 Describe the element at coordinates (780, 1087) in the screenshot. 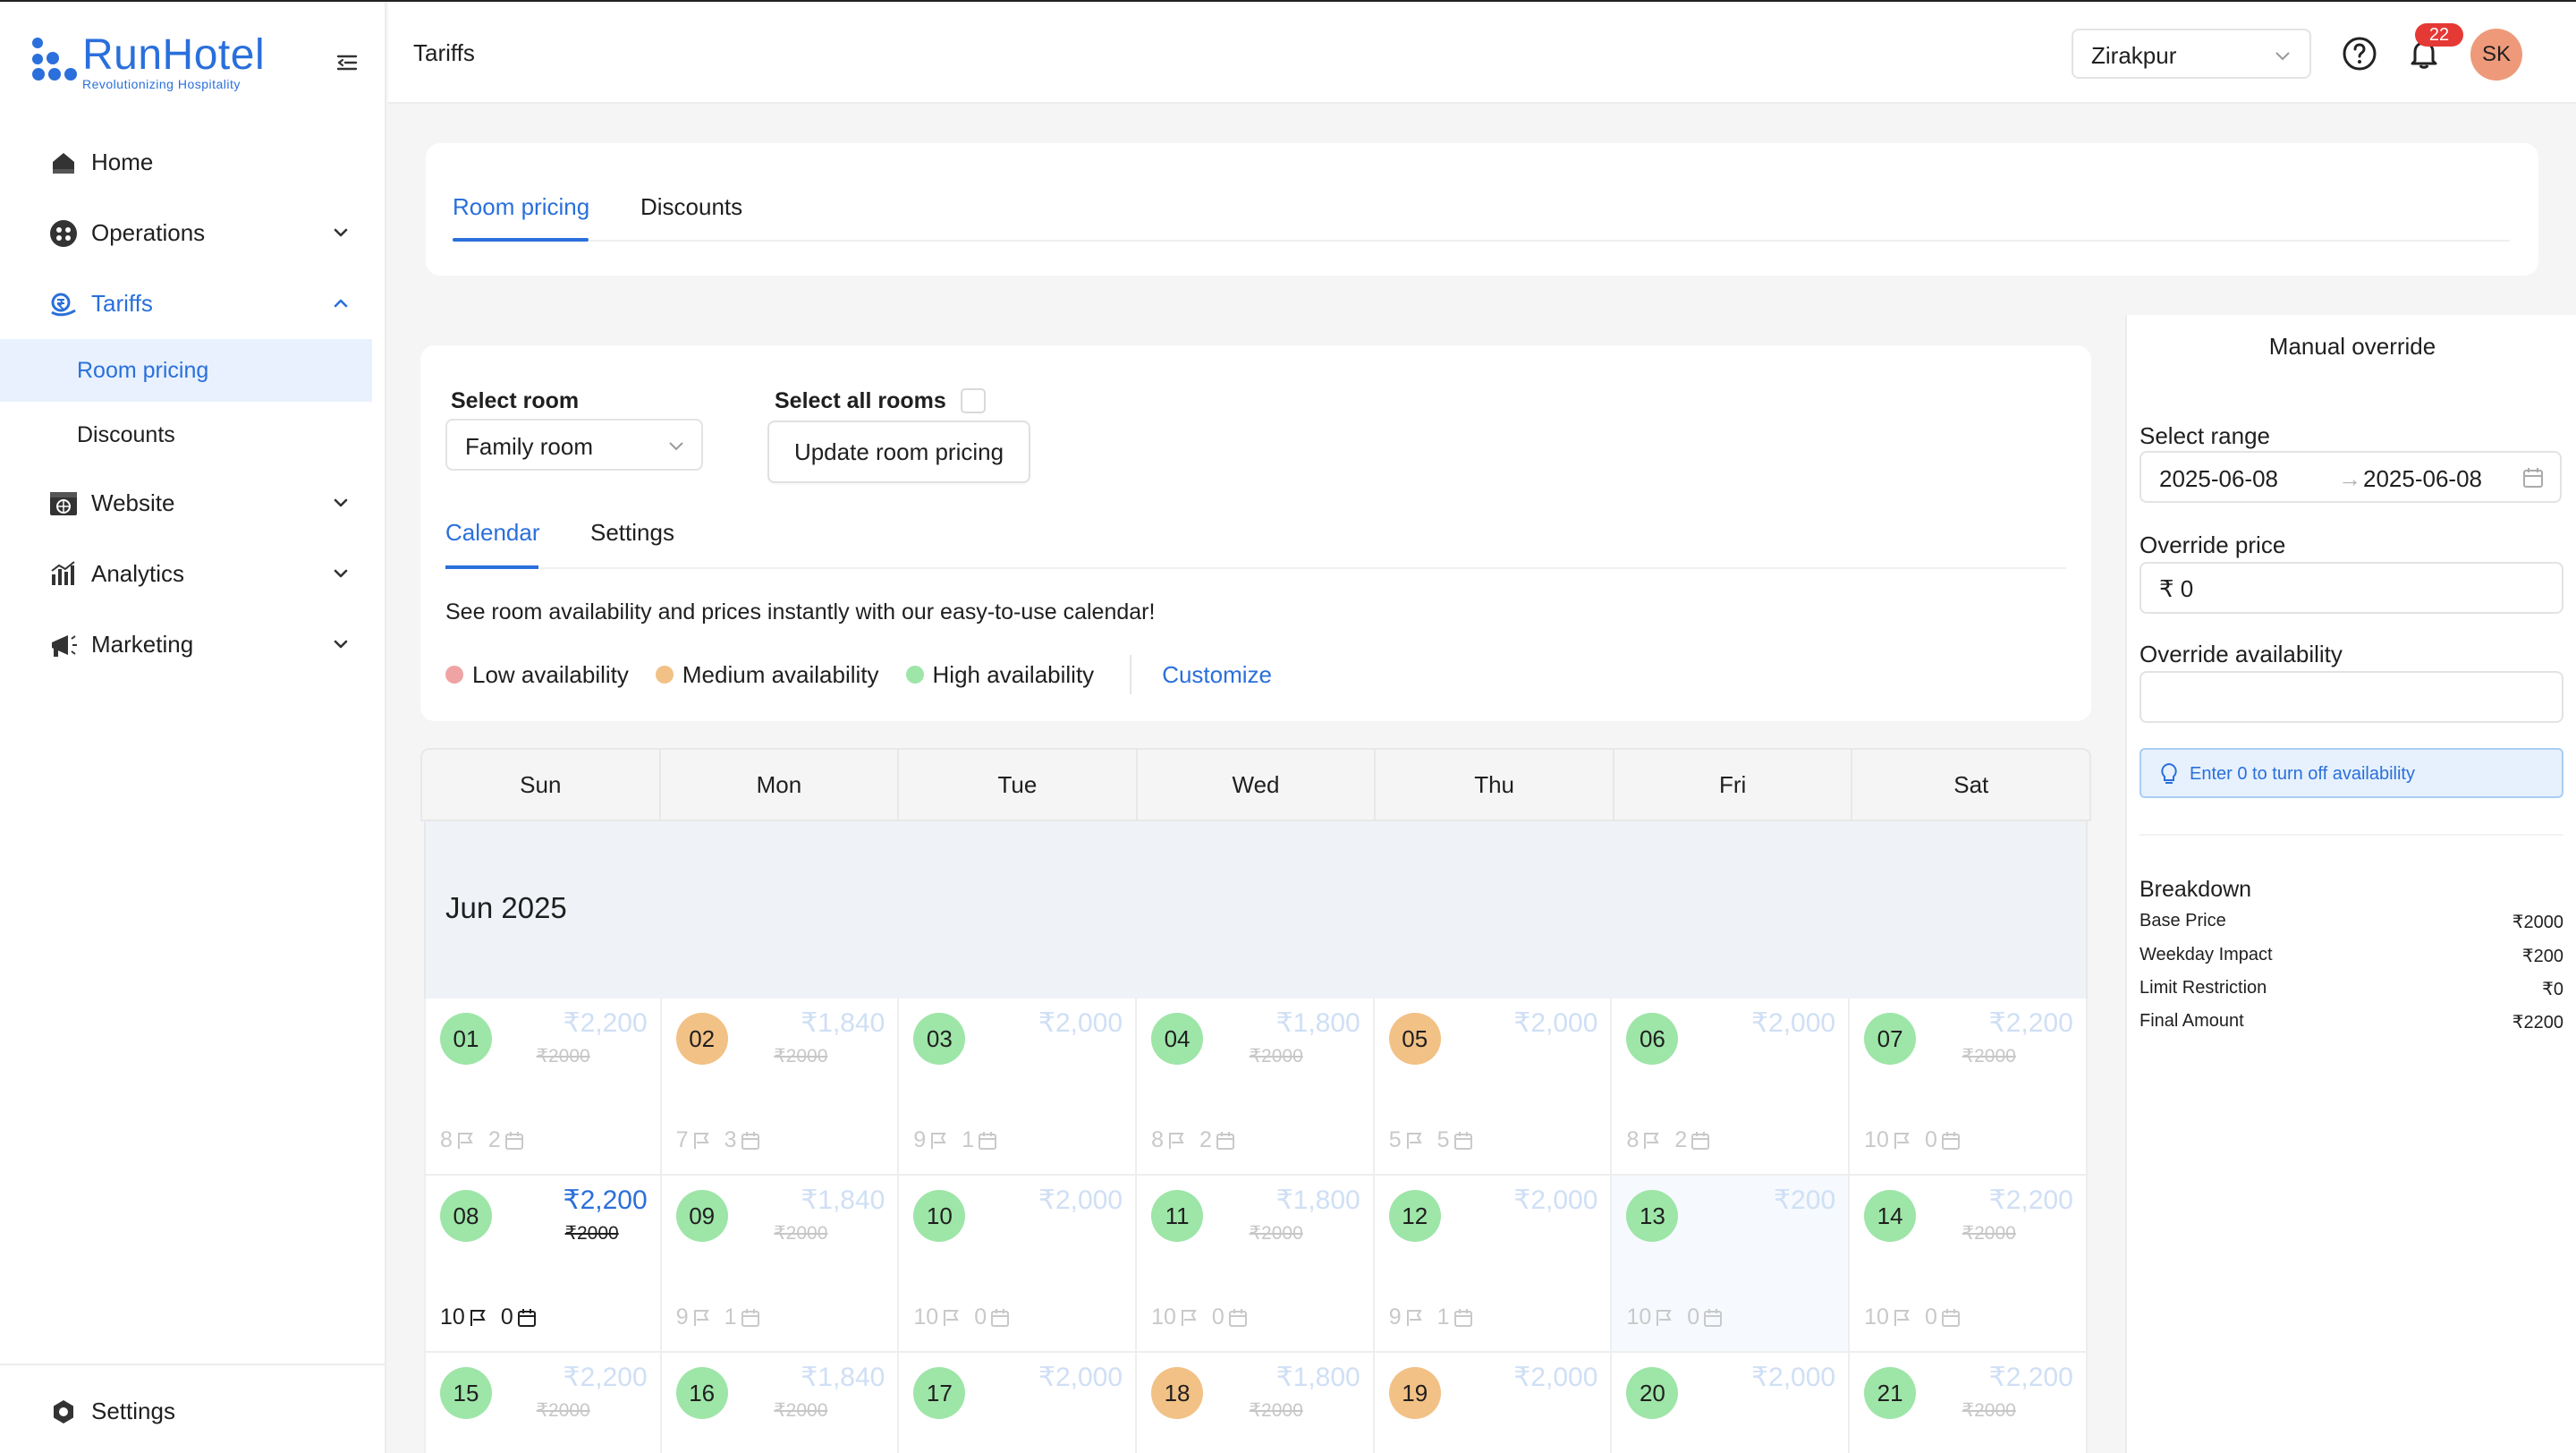

I see `calendar-day-cell: 02 ₹1,840 ₹2000 7 3` at that location.